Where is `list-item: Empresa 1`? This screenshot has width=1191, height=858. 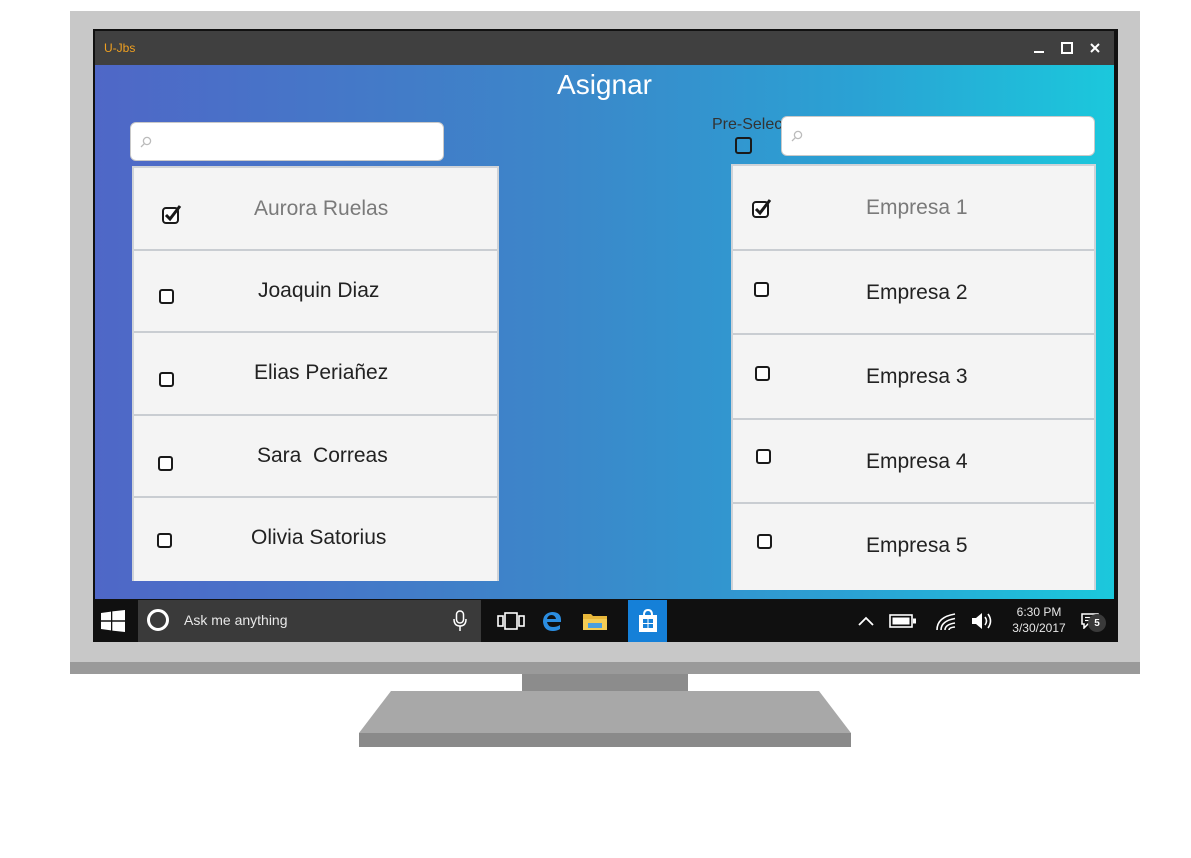
list-item: Empresa 1 is located at coordinates (913, 208).